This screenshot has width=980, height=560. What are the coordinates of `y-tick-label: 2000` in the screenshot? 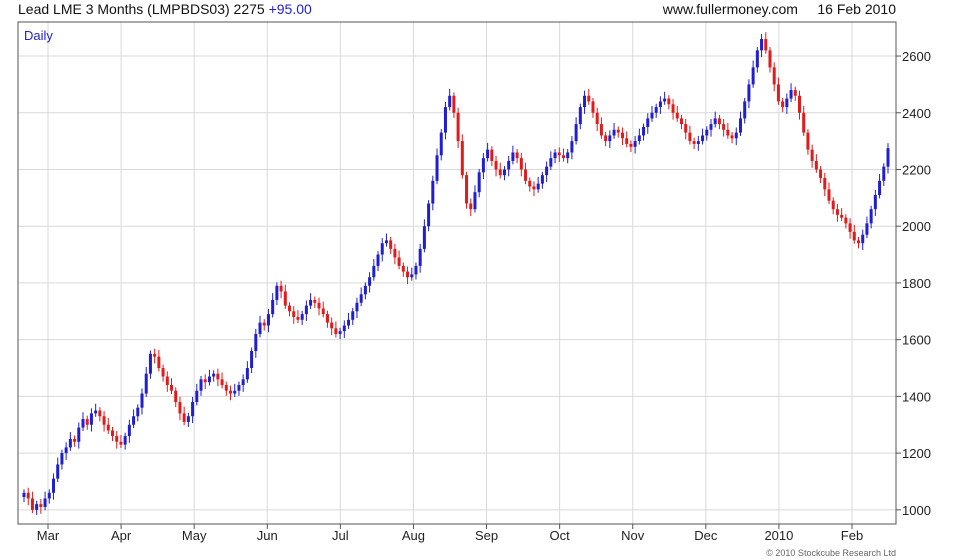 It's located at (916, 226).